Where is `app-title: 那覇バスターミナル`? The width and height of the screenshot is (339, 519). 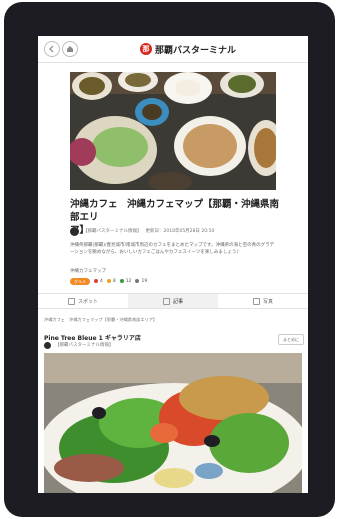 app-title: 那覇バスターミナル is located at coordinates (196, 50).